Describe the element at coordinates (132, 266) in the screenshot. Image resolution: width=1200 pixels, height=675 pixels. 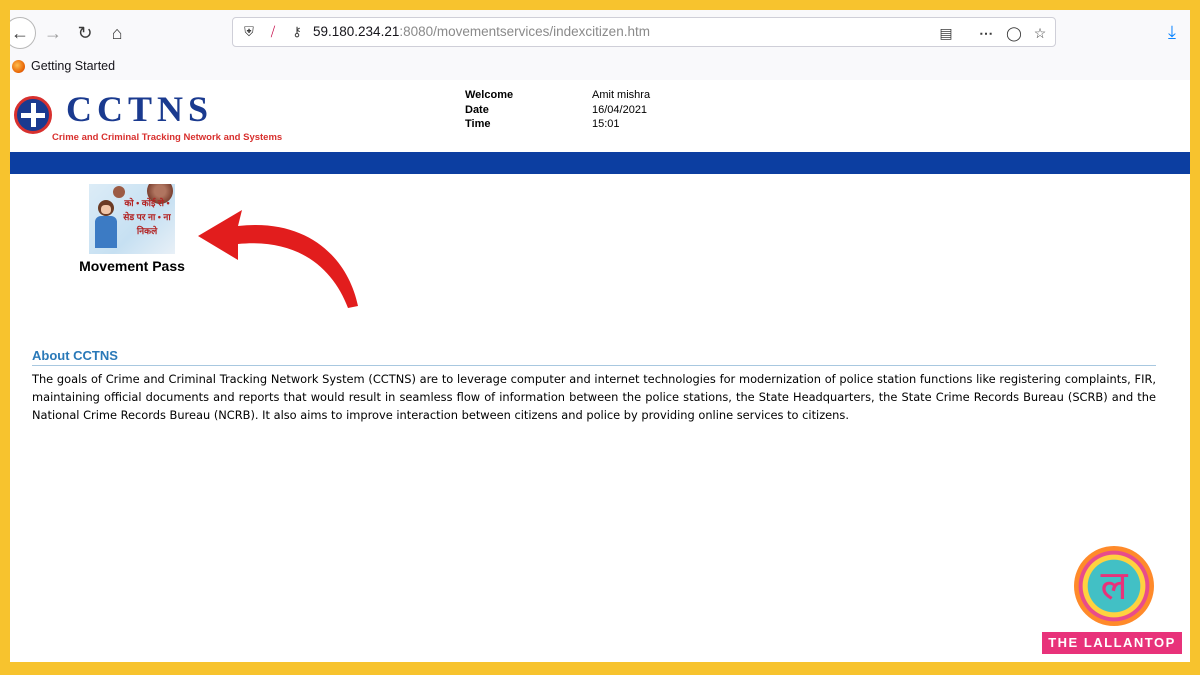
I see `movement-pass-label: Movement Pass` at that location.